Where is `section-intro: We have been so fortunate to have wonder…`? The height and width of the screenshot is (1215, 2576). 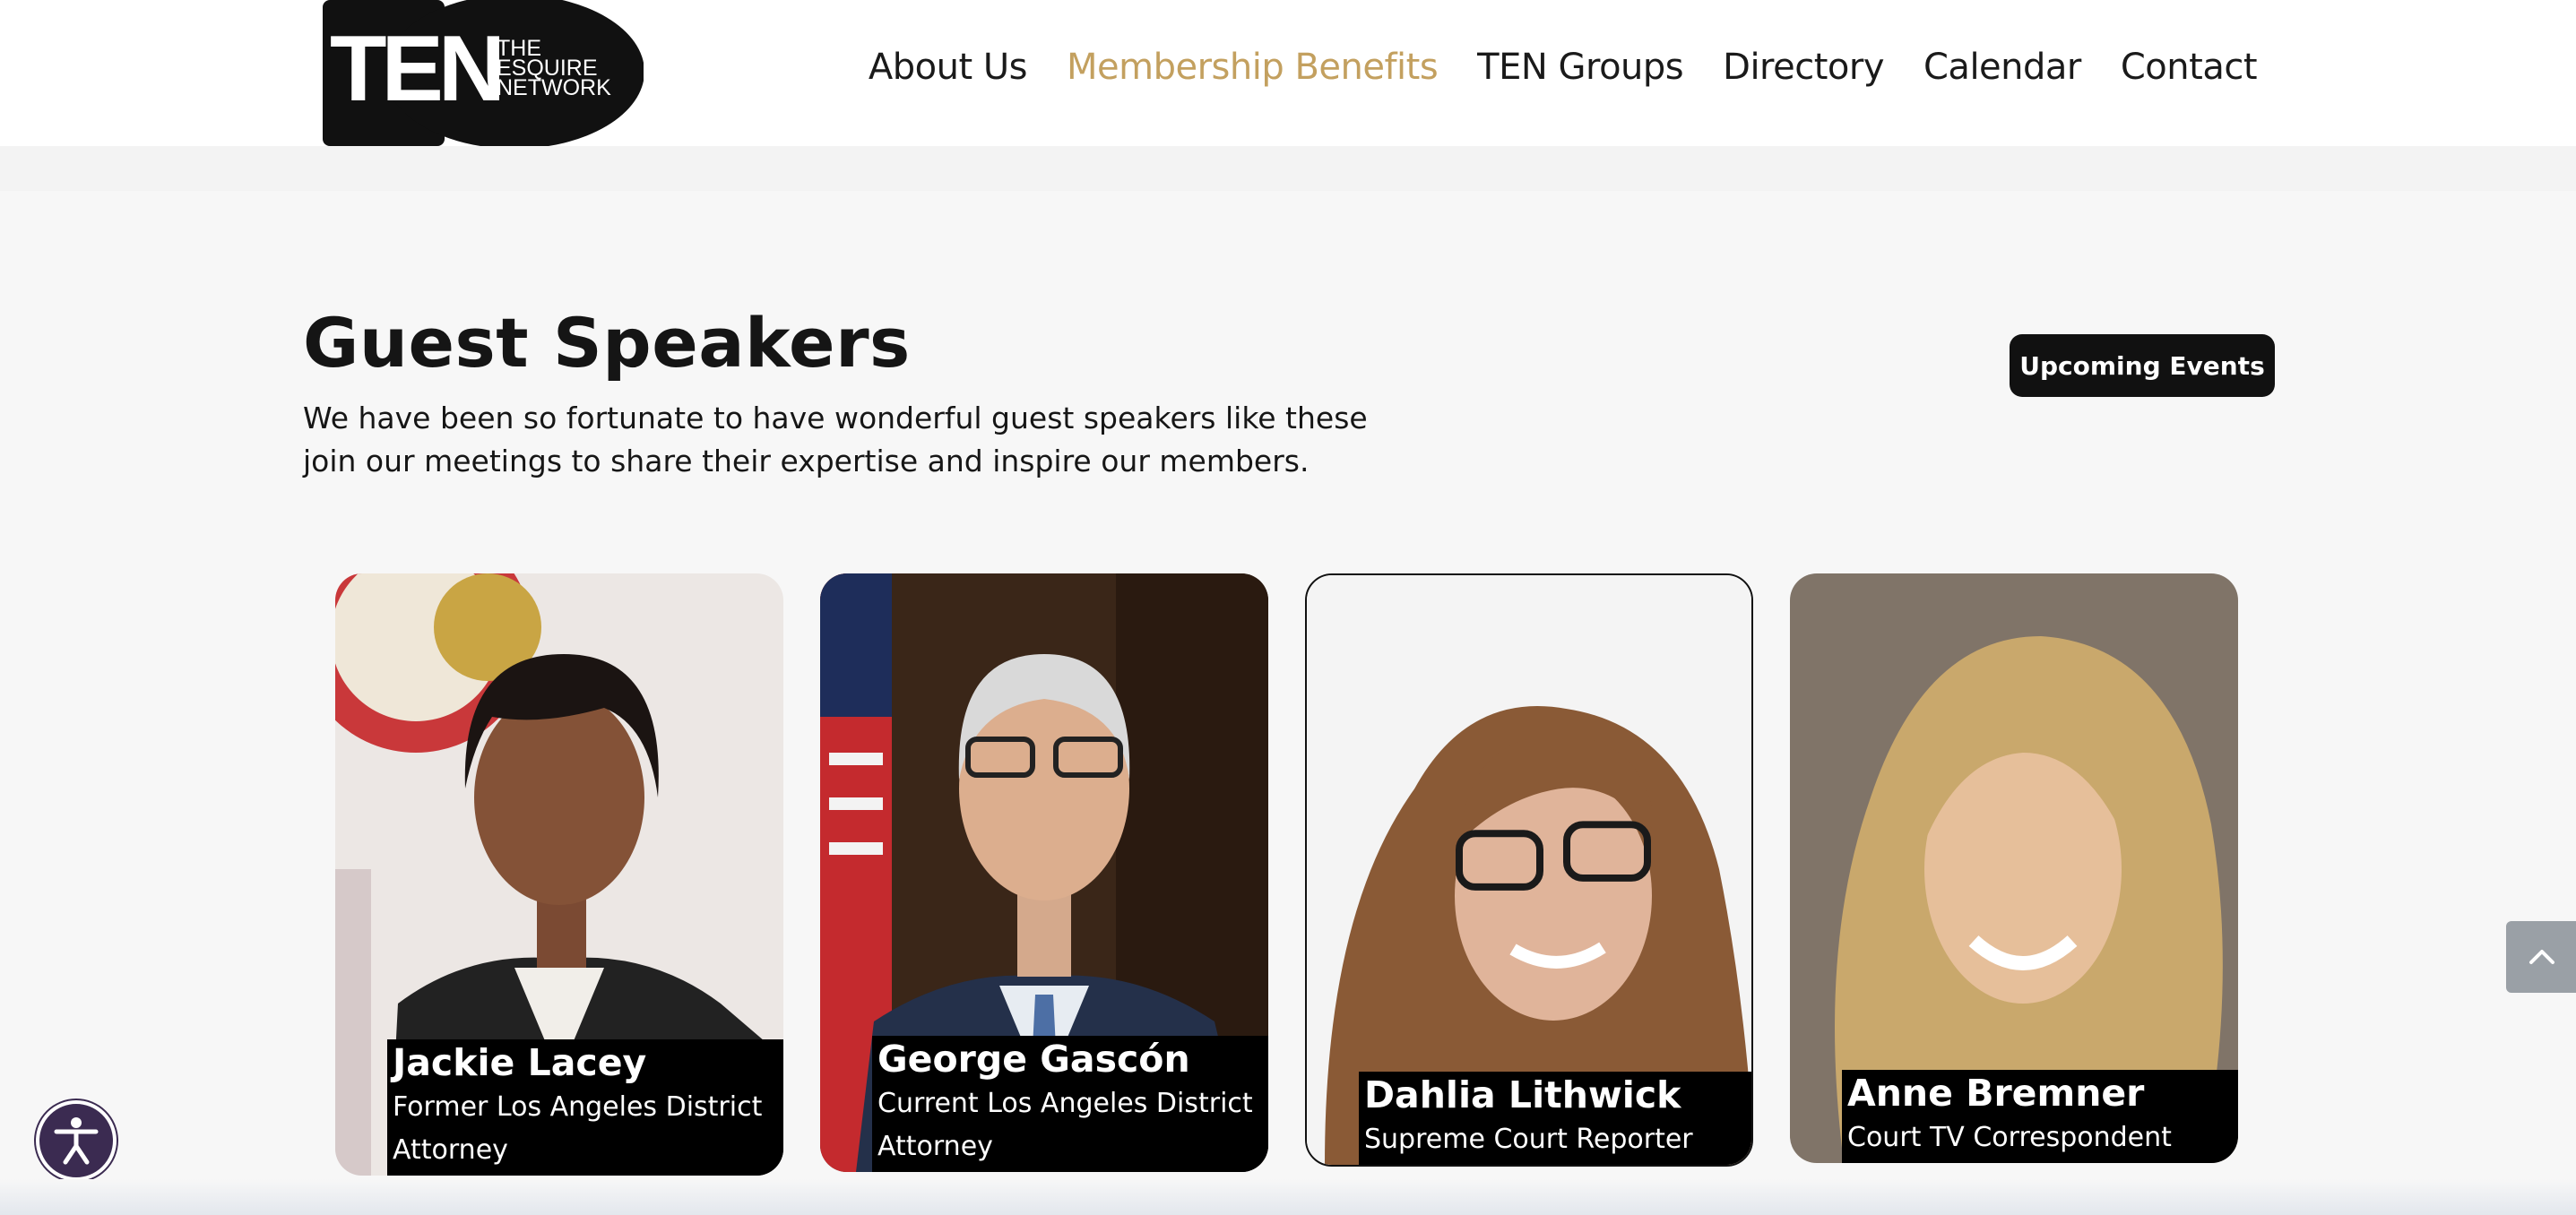 section-intro: We have been so fortunate to have wonder… is located at coordinates (841, 440).